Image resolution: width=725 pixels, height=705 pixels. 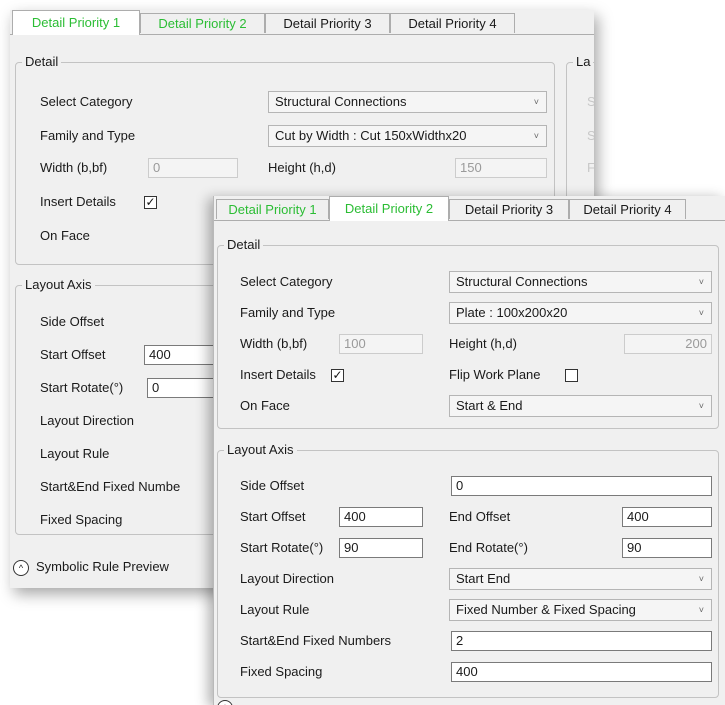 What do you see at coordinates (193, 168) in the screenshot?
I see `width-field: 0` at bounding box center [193, 168].